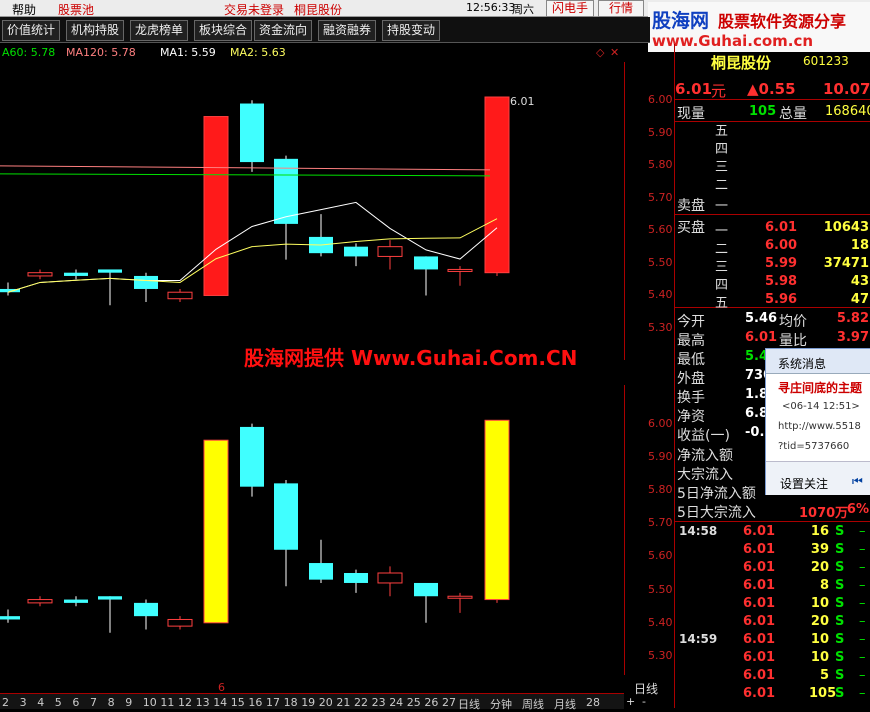  What do you see at coordinates (41, 702) in the screenshot?
I see `date-label: 4` at bounding box center [41, 702].